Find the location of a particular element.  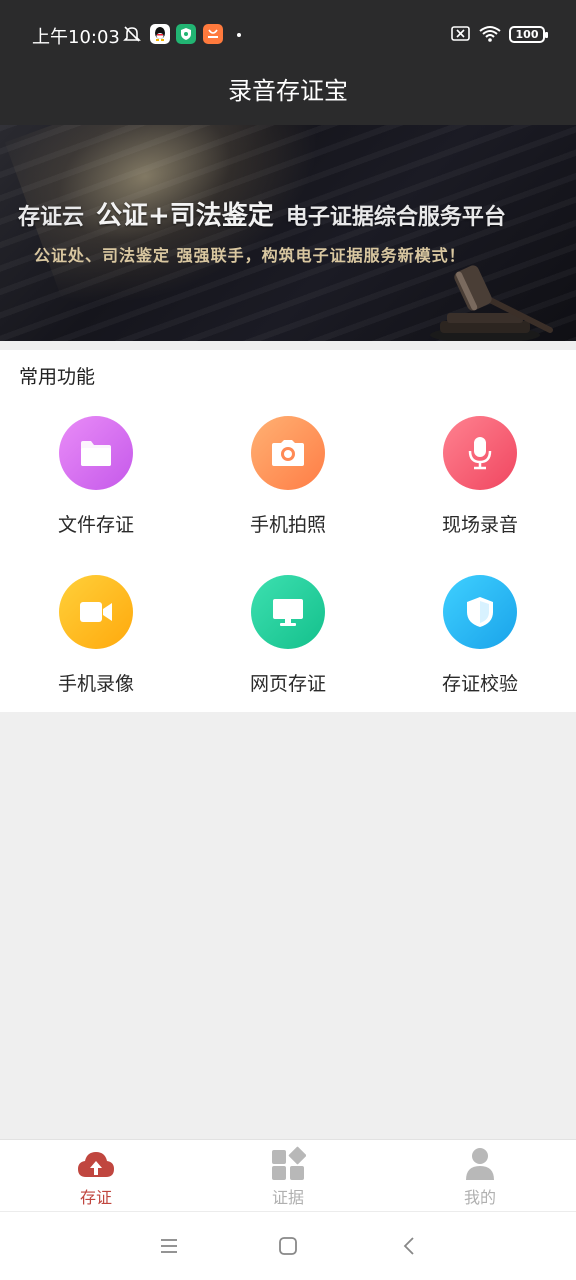

sim-x-icon is located at coordinates (461, 36).